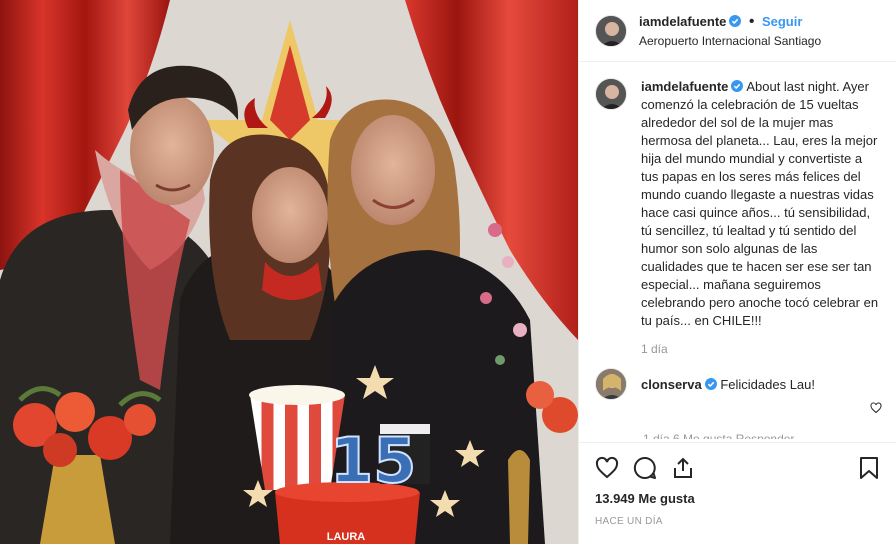 The width and height of the screenshot is (896, 544). Describe the element at coordinates (645, 468) in the screenshot. I see `comment-icon` at that location.